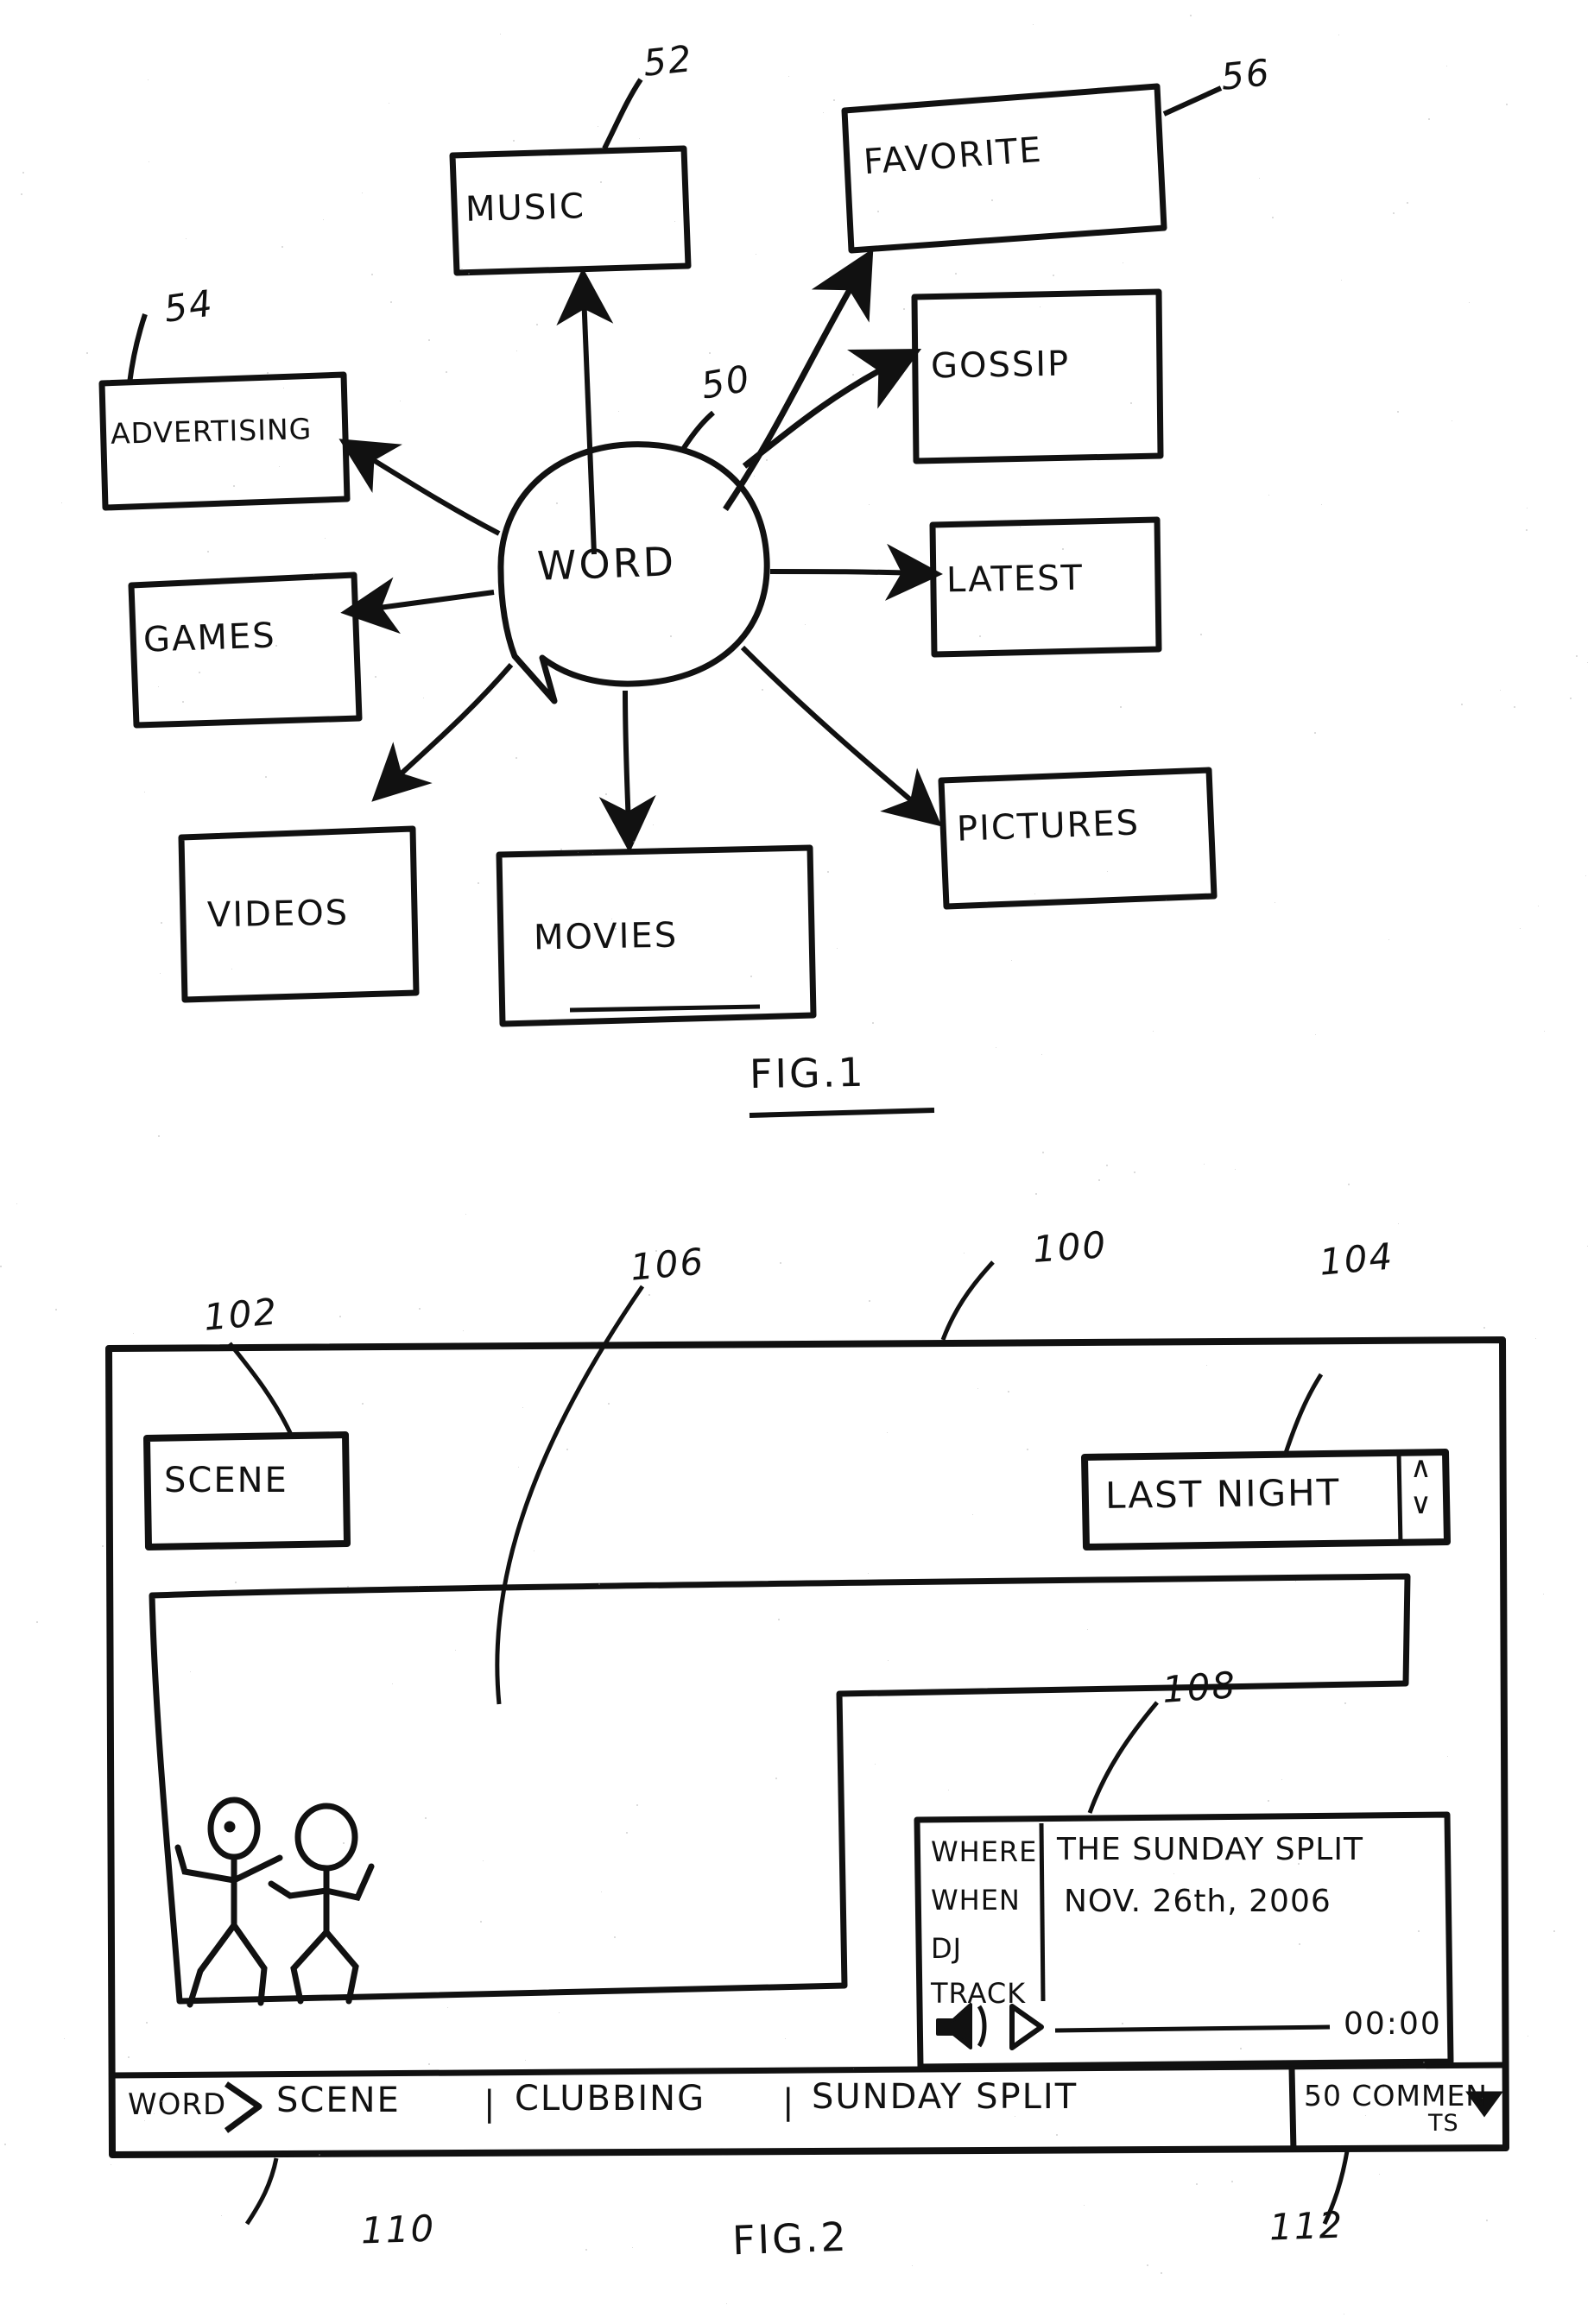  I want to click on comments-label-line2: TS, so click(1443, 2124).